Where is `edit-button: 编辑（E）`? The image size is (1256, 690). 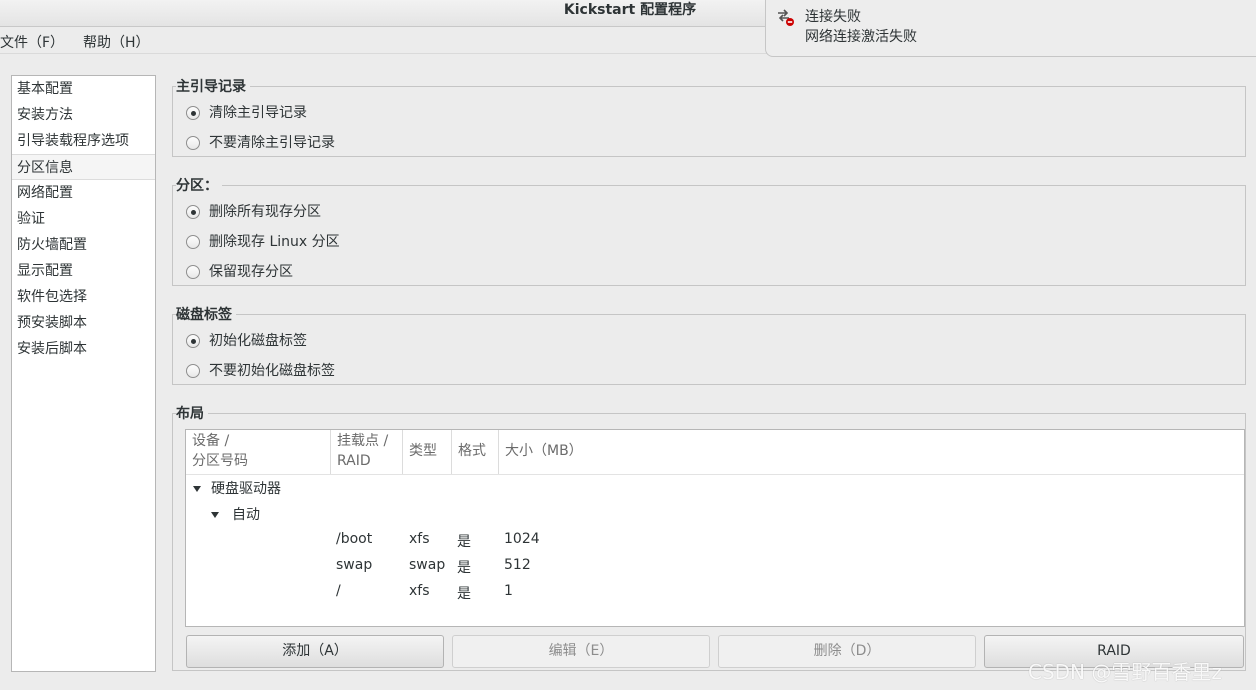
edit-button: 编辑（E） is located at coordinates (581, 651).